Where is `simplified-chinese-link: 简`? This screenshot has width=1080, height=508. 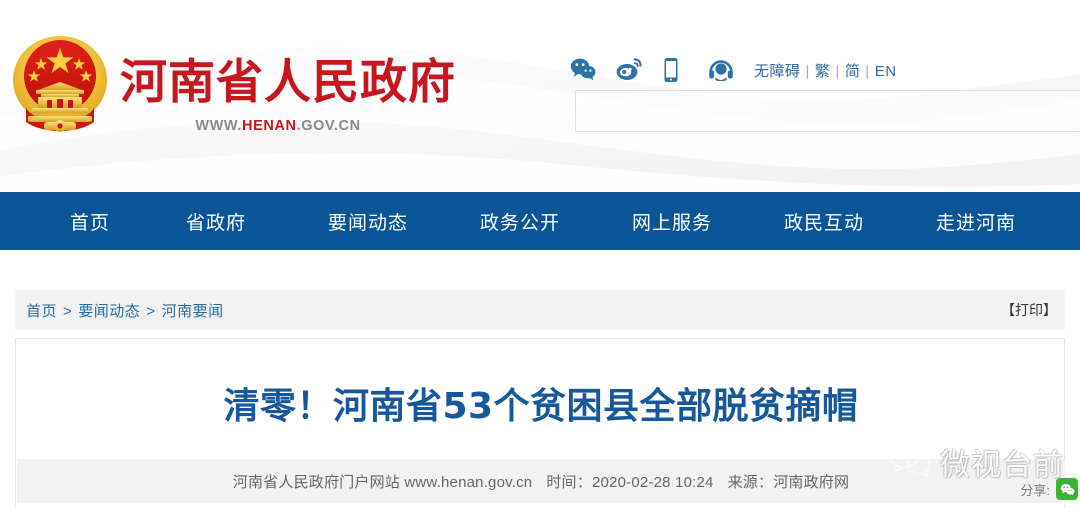
simplified-chinese-link: 简 is located at coordinates (853, 71).